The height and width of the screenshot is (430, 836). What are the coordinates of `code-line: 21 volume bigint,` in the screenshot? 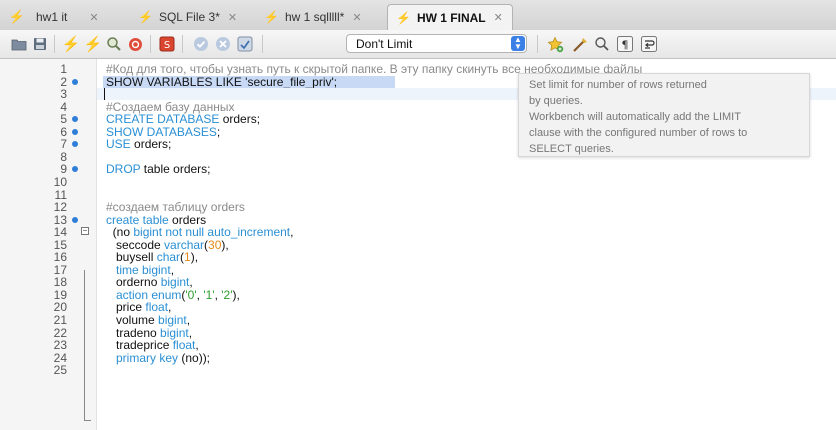 It's located at (418, 320).